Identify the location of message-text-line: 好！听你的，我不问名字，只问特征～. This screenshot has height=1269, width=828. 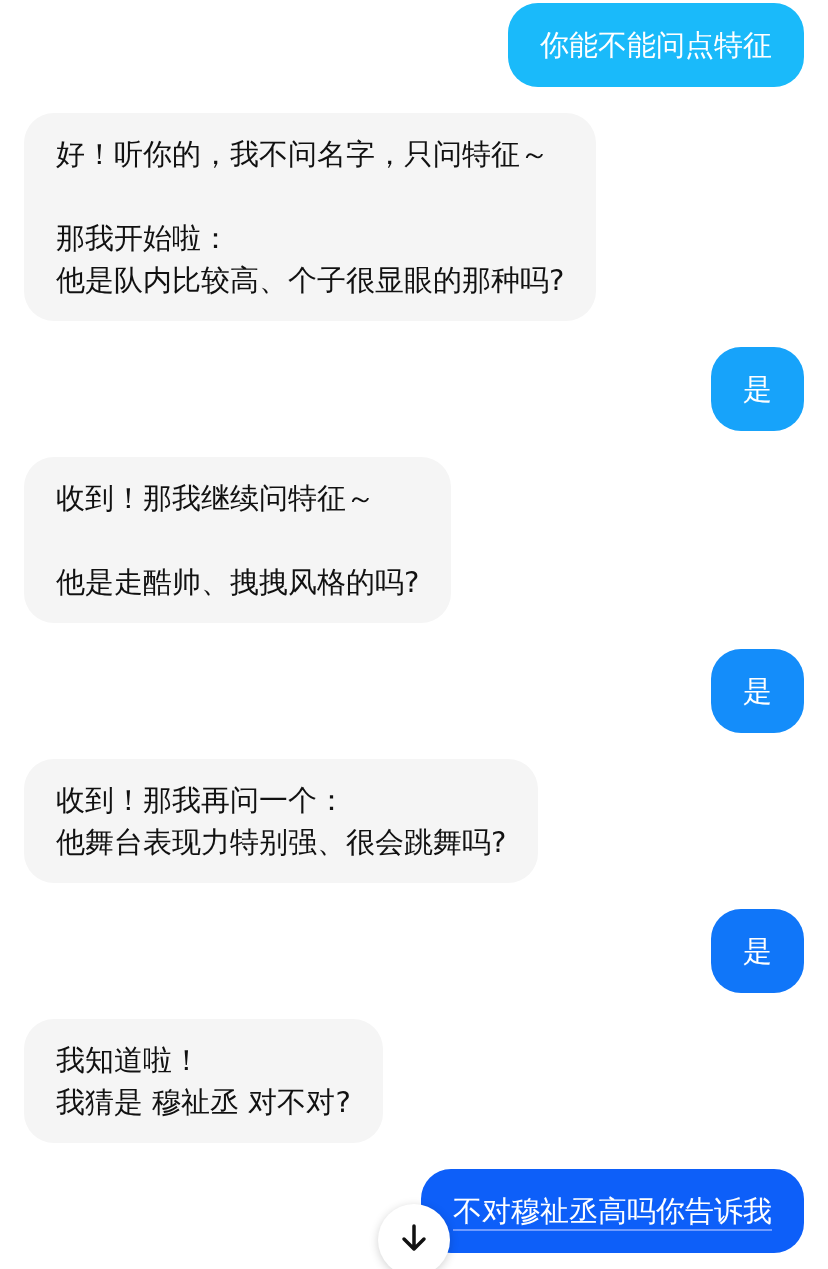
(303, 154).